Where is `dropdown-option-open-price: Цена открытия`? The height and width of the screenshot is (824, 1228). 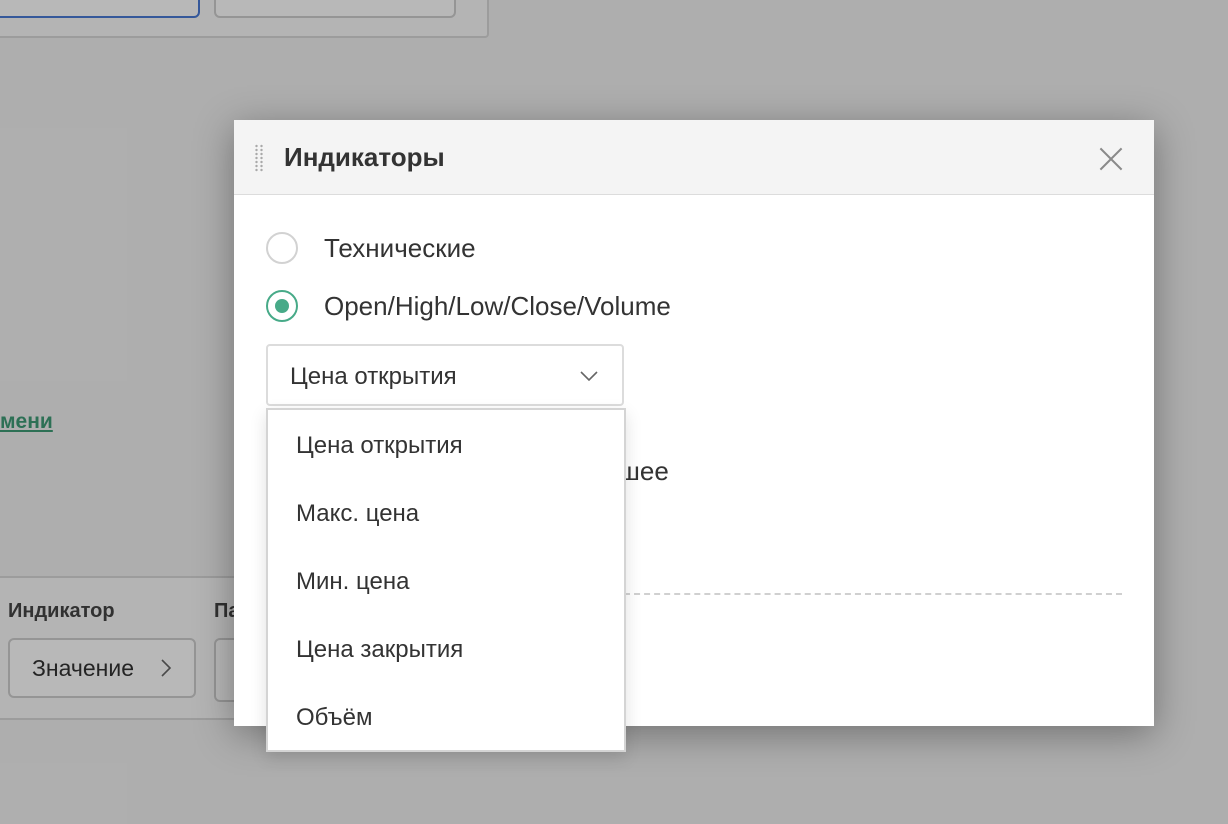
dropdown-option-open-price: Цена открытия is located at coordinates (379, 446).